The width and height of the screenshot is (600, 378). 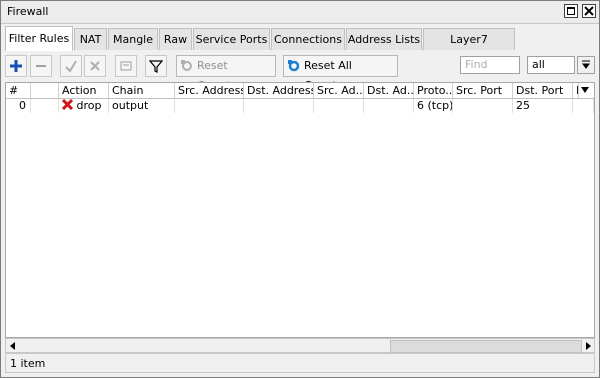 I want to click on cell-number: 0, so click(x=18, y=106).